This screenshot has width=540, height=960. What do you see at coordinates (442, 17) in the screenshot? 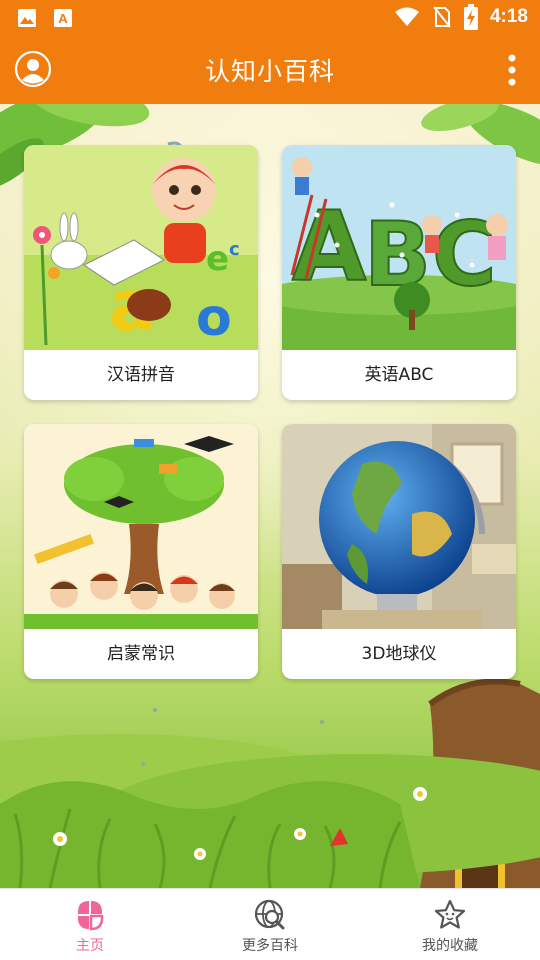
I see `no-sim-icon` at bounding box center [442, 17].